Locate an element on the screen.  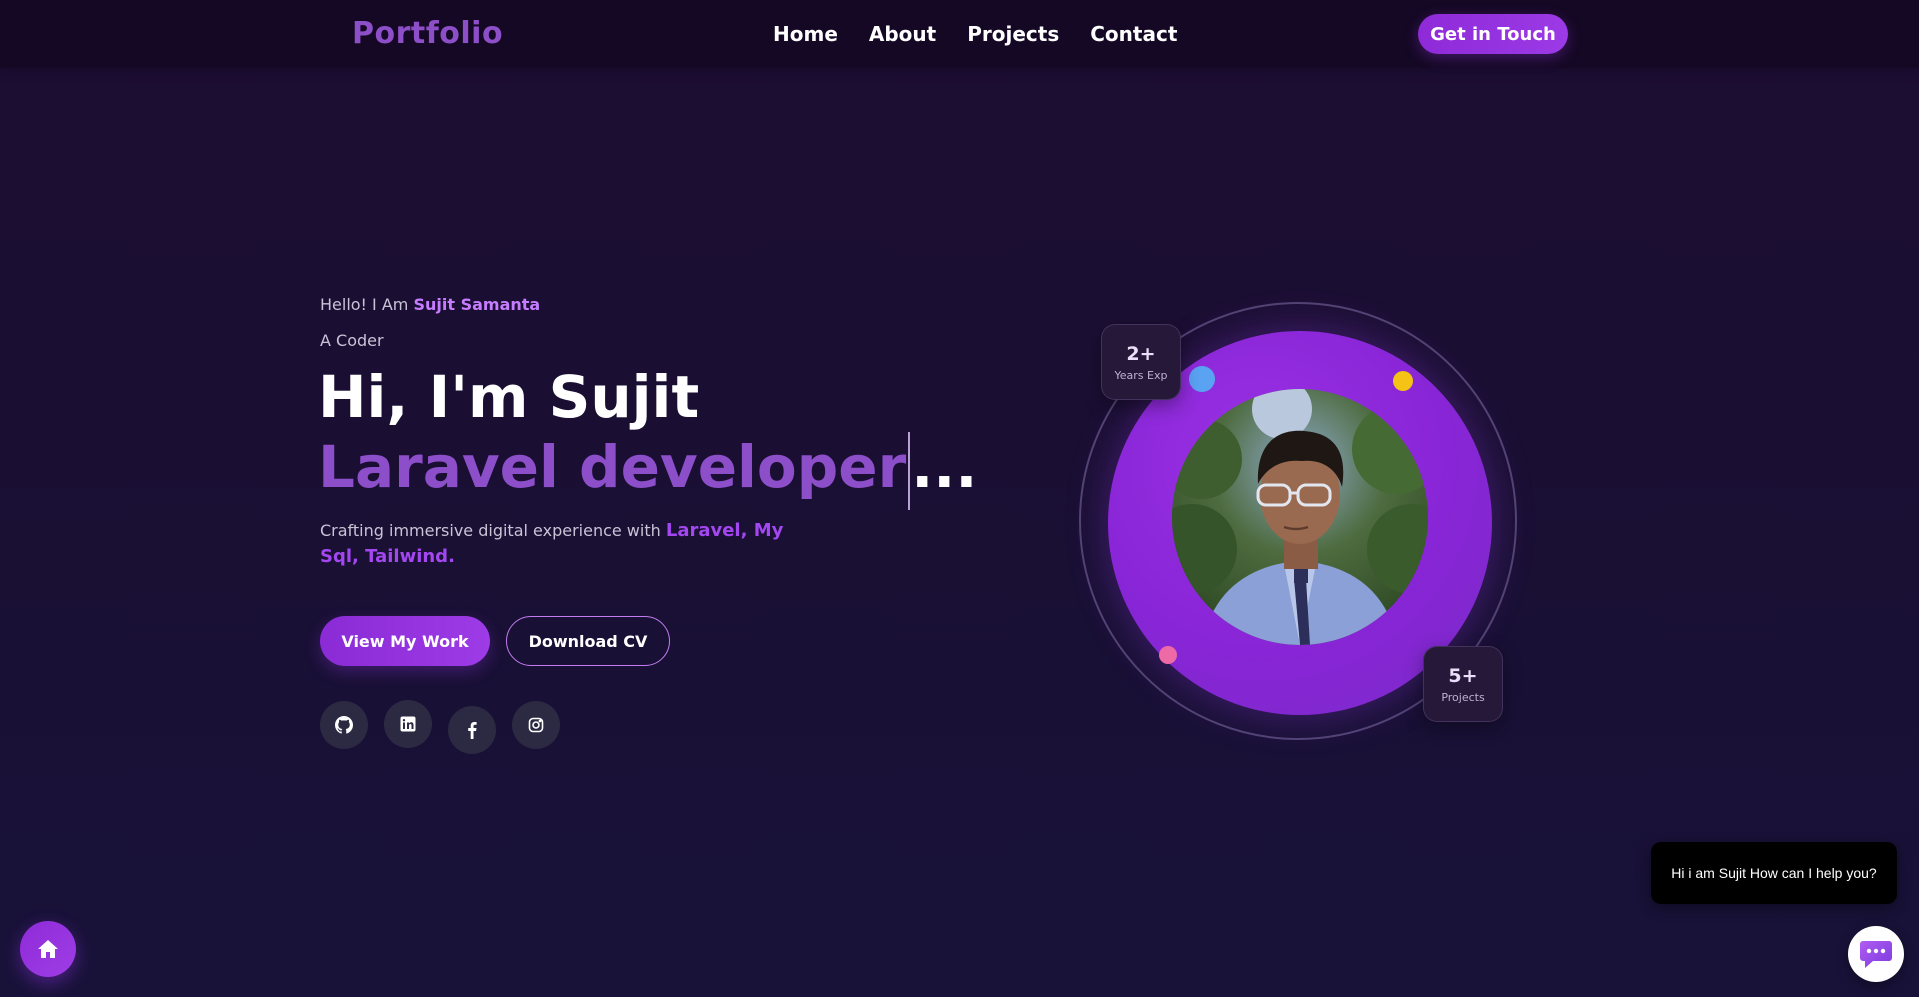
nav-link-home: Home is located at coordinates (805, 34).